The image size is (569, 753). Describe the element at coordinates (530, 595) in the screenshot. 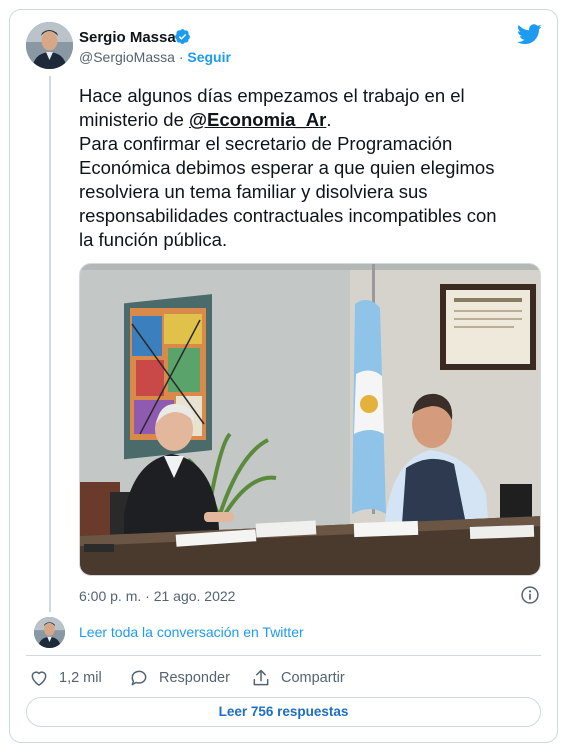

I see `info-icon` at that location.